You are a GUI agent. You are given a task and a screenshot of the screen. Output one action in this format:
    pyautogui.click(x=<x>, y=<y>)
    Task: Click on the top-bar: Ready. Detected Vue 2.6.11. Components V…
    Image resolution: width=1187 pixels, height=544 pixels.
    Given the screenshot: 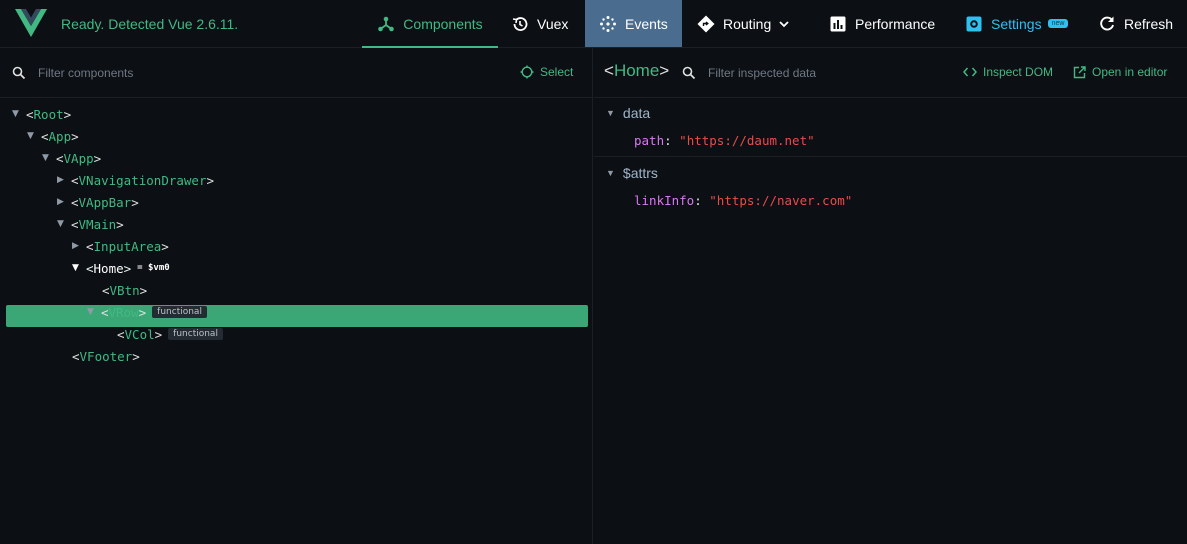 What is the action you would take?
    pyautogui.click(x=593, y=24)
    